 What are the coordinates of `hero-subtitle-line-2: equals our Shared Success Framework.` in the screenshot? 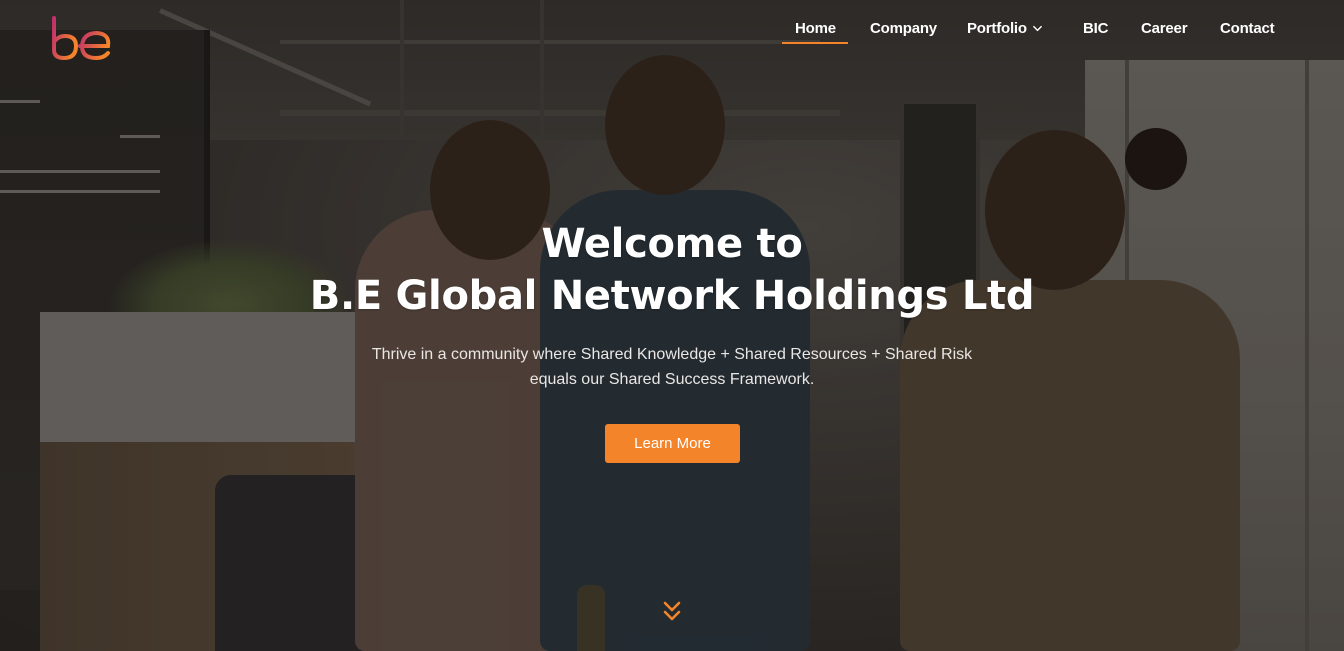 It's located at (672, 379).